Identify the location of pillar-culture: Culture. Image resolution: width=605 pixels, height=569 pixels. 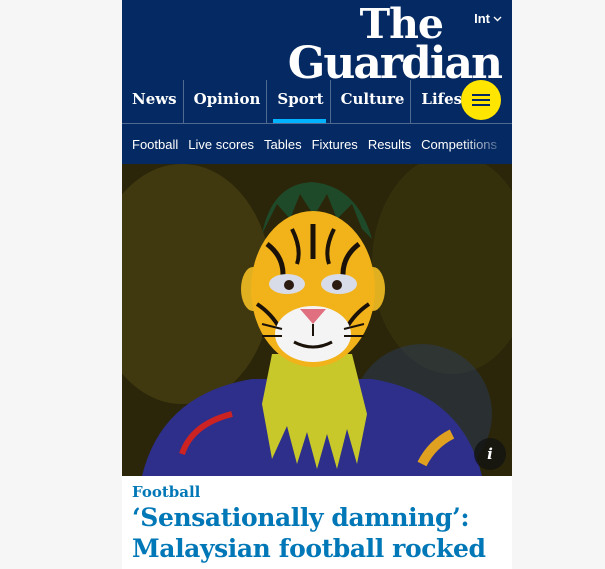
(370, 101).